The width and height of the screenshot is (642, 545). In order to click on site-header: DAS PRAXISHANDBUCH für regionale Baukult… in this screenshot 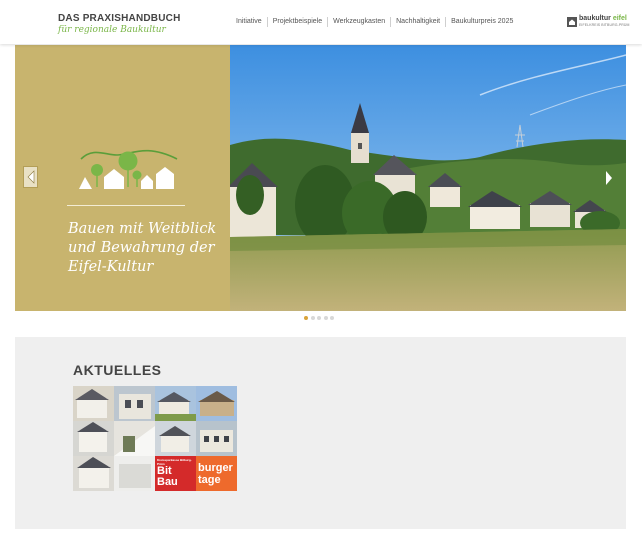, I will do `click(321, 22)`.